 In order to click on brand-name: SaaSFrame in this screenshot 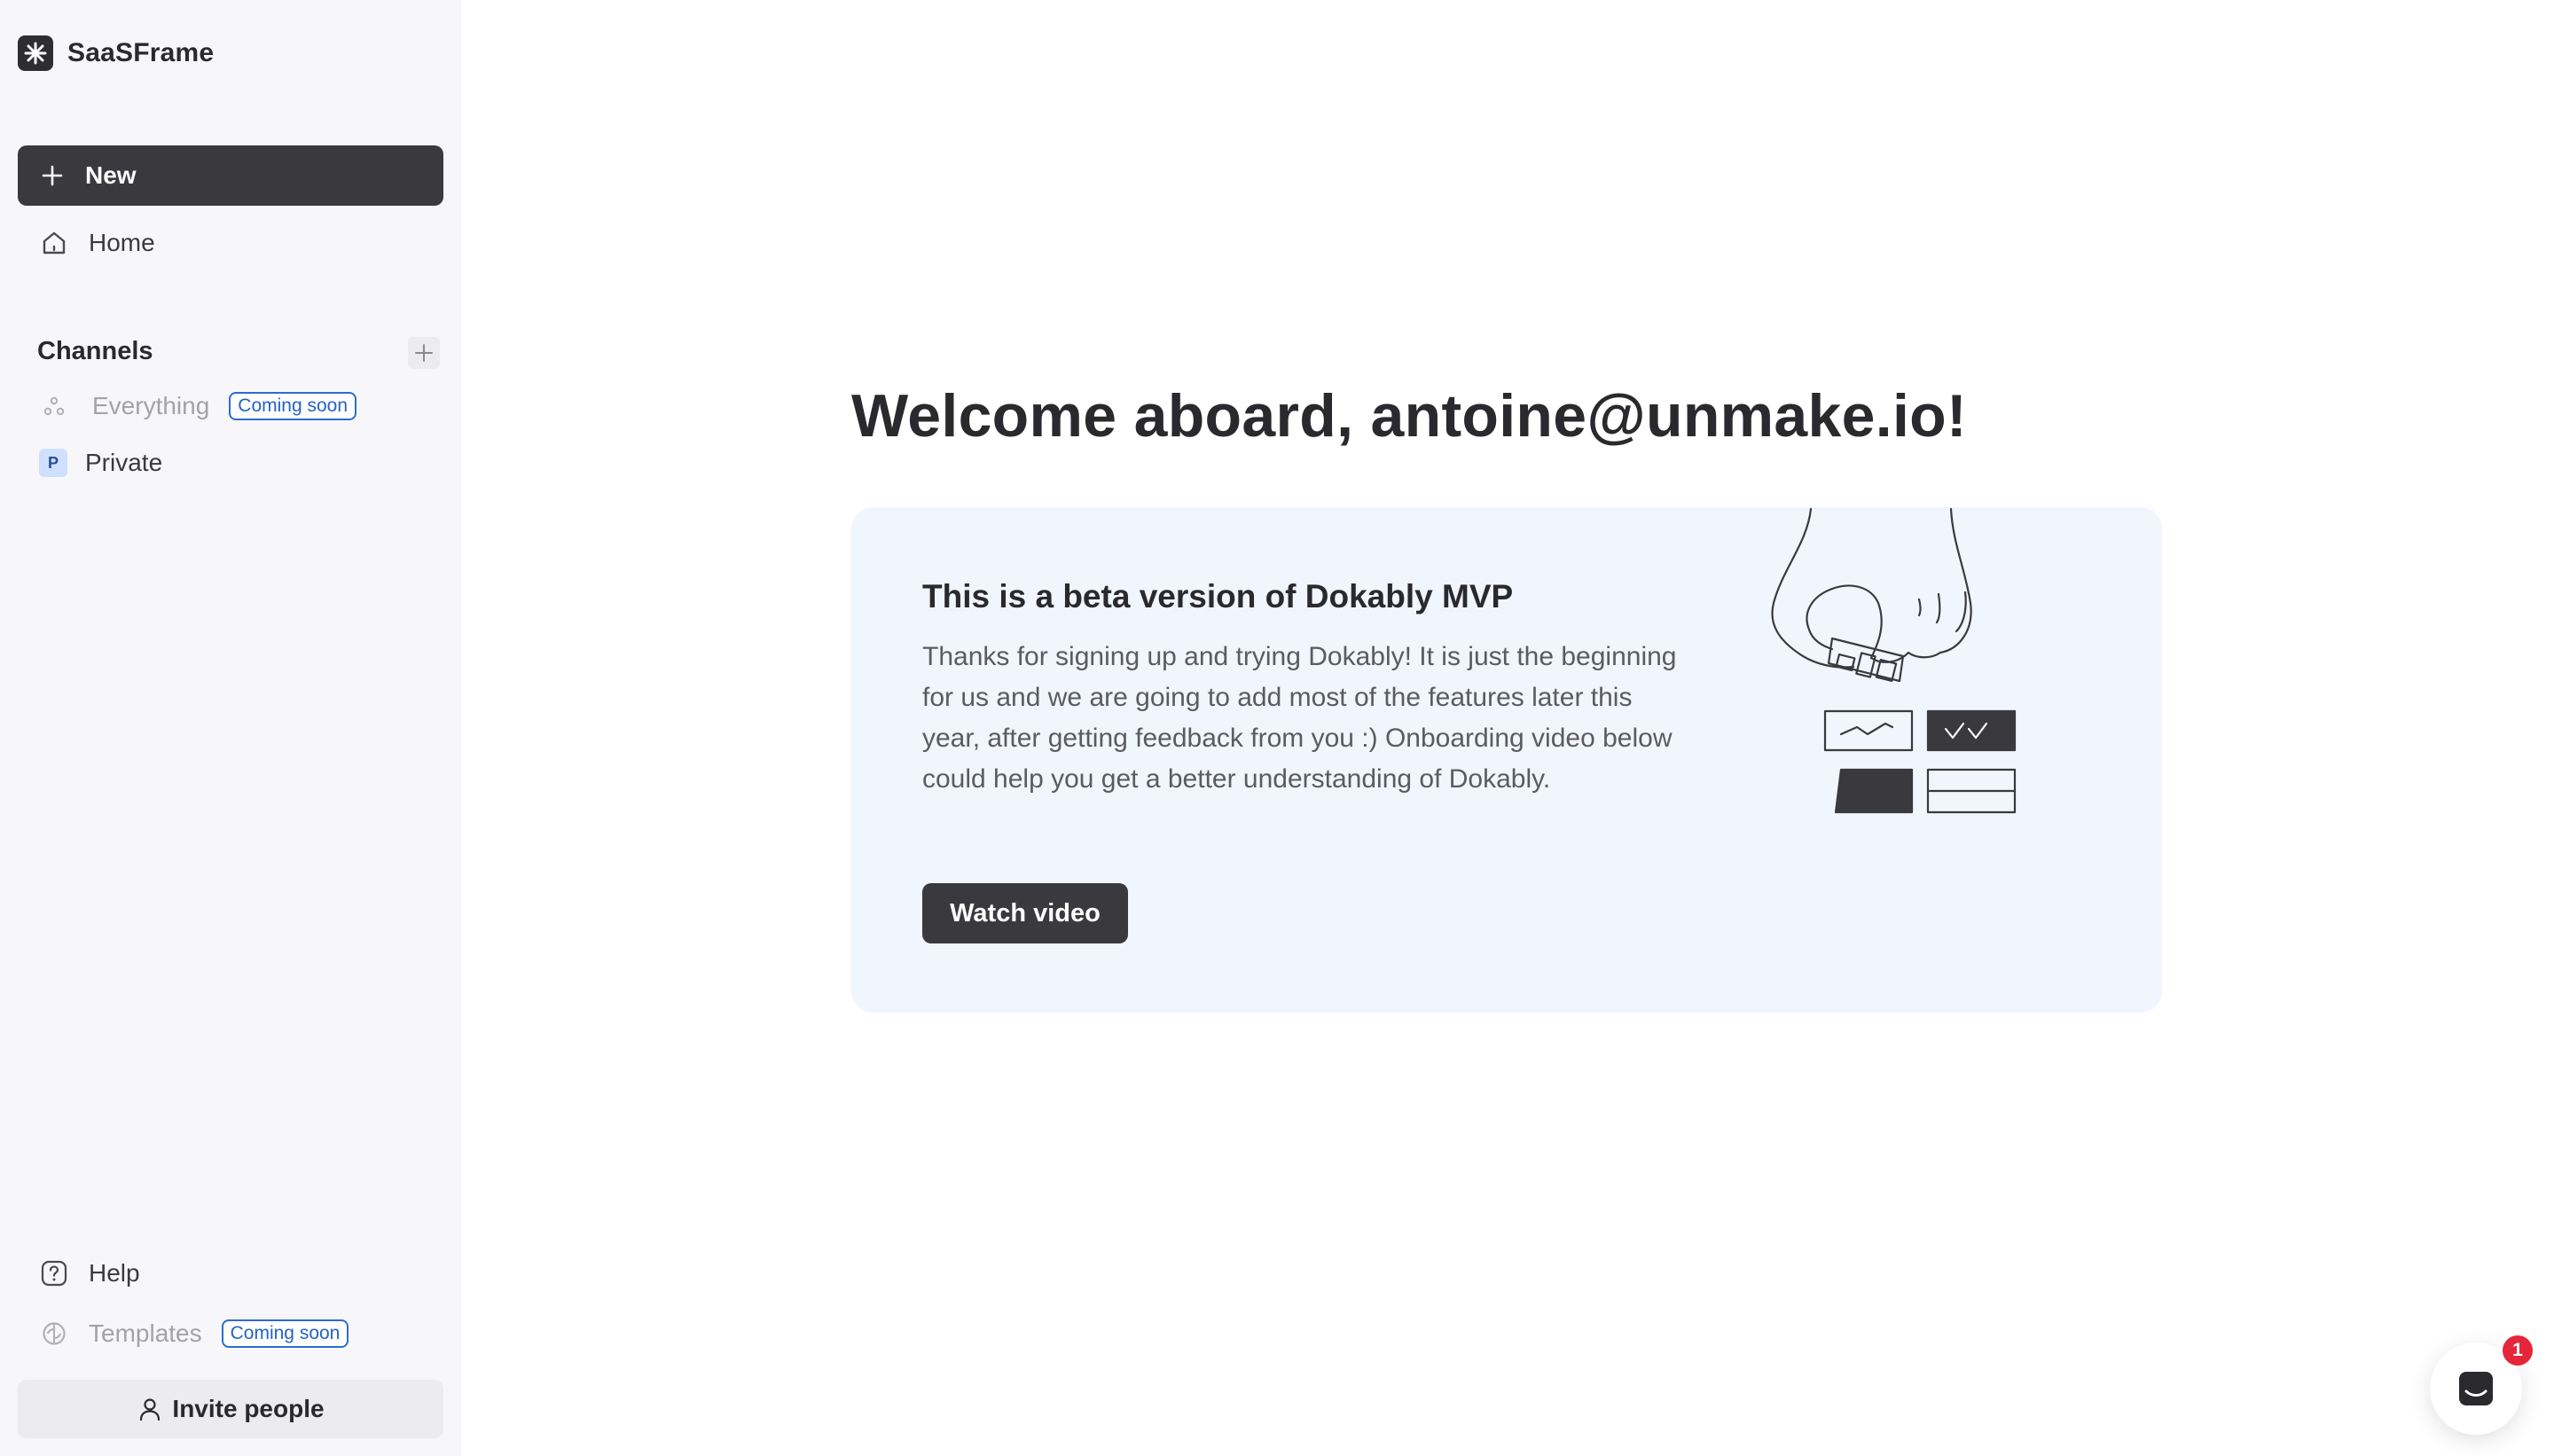, I will do `click(141, 52)`.